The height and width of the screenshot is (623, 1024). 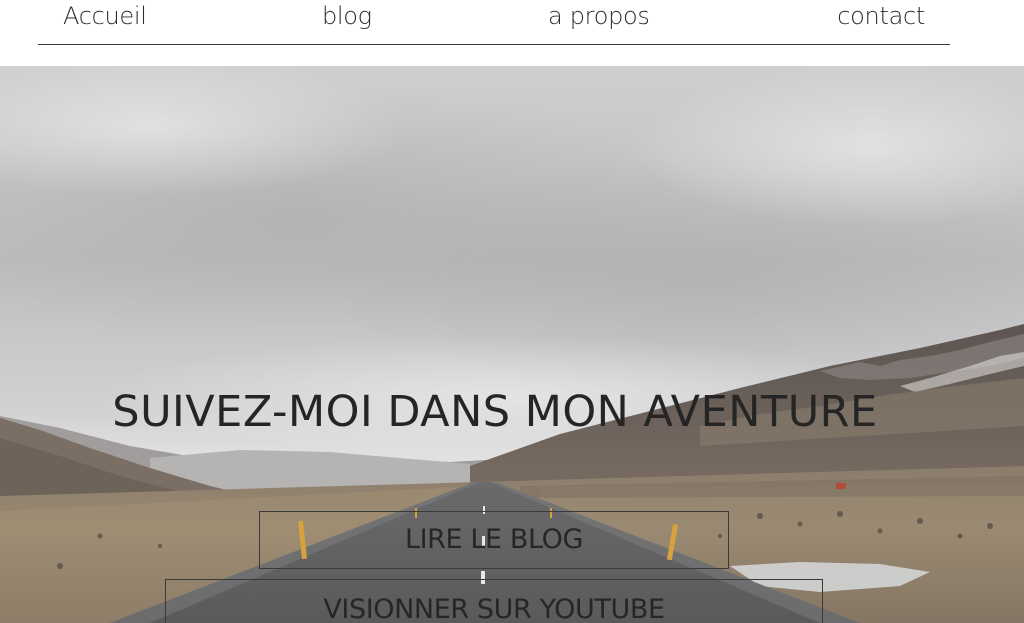 I want to click on nav-link-a-propos: a propos, so click(x=599, y=16).